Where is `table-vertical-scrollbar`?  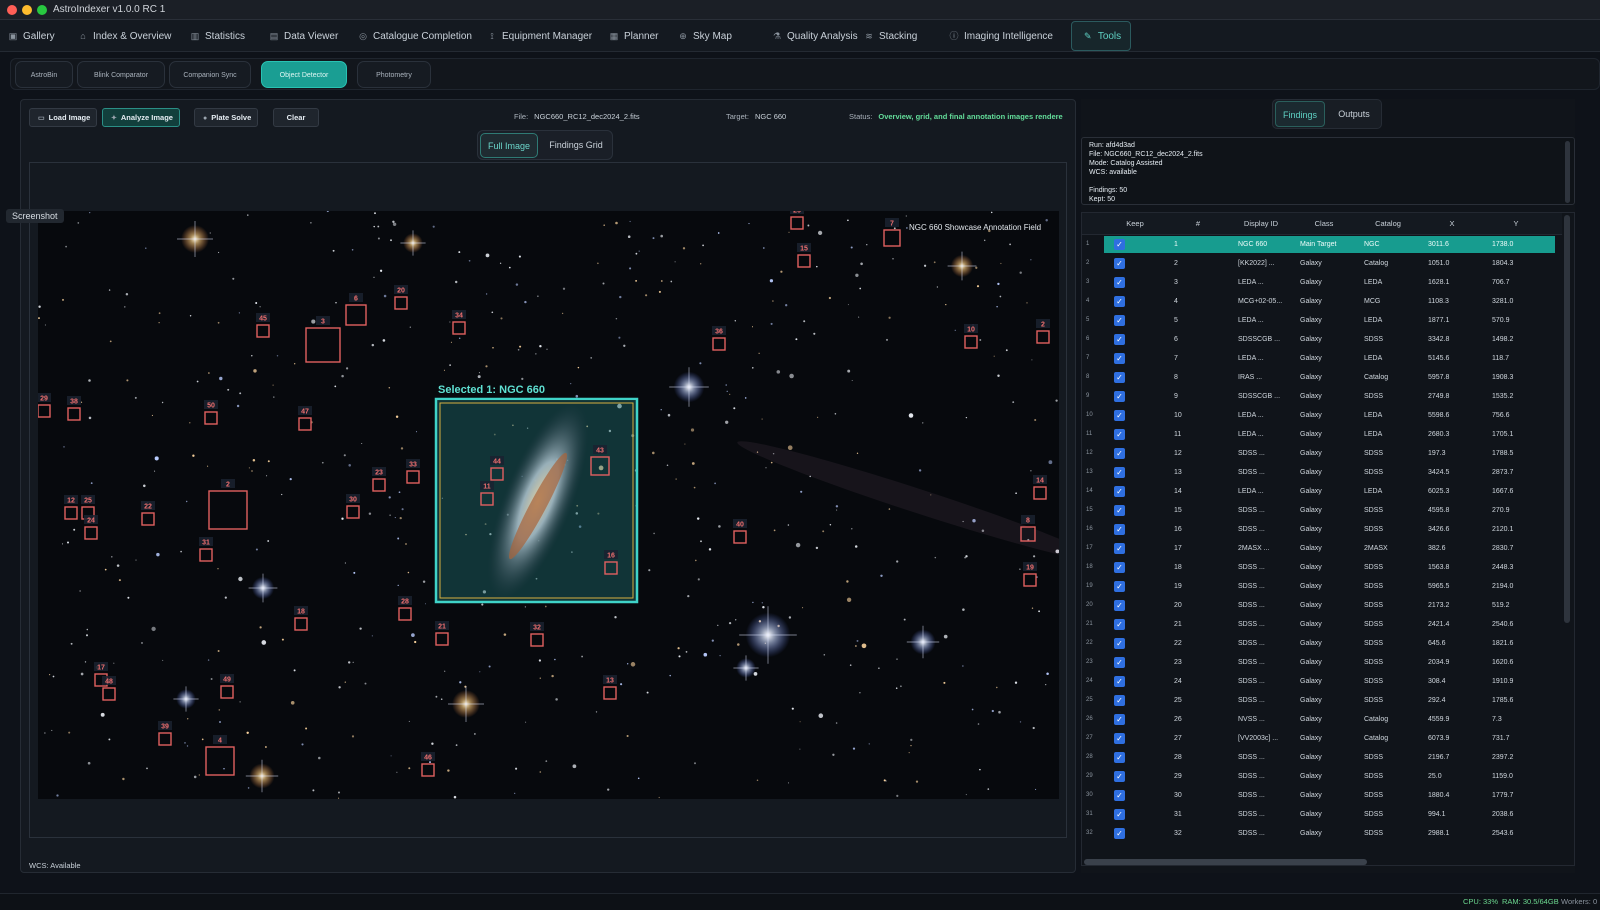 table-vertical-scrollbar is located at coordinates (1567, 419).